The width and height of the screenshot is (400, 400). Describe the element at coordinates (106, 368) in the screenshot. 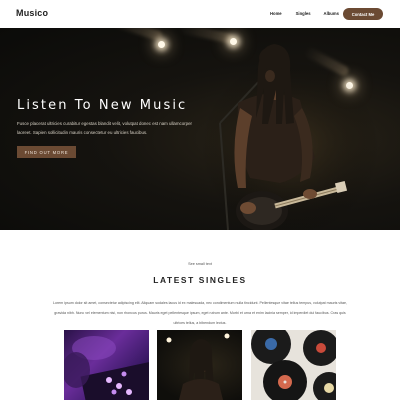

I see `dj-mixer-image` at that location.